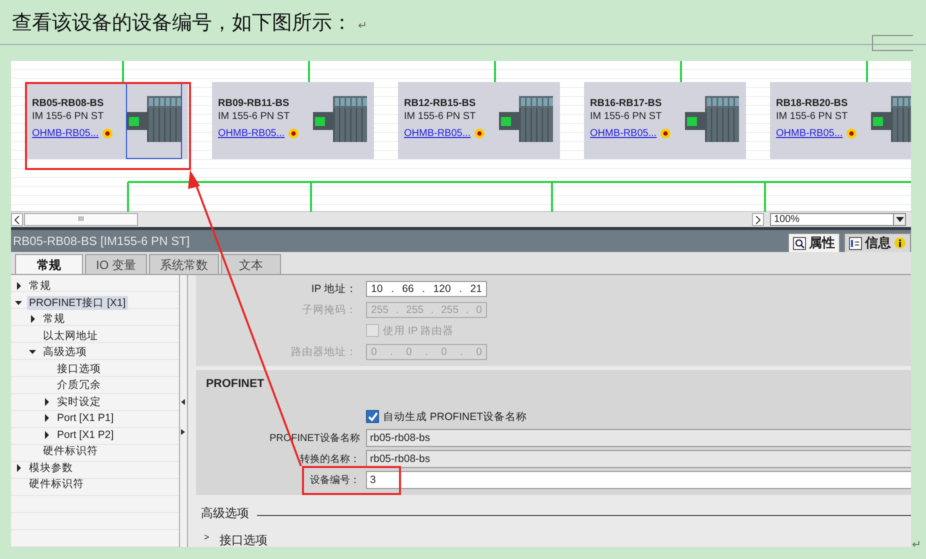 Image resolution: width=926 pixels, height=559 pixels. Describe the element at coordinates (426, 288) in the screenshot. I see `ip-address-field: 10 . 66 . 120 . 21` at that location.